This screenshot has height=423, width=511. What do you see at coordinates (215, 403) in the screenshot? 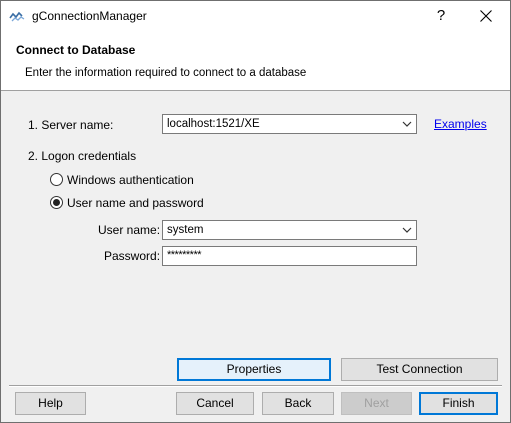
I see `cancel-button: Cancel` at bounding box center [215, 403].